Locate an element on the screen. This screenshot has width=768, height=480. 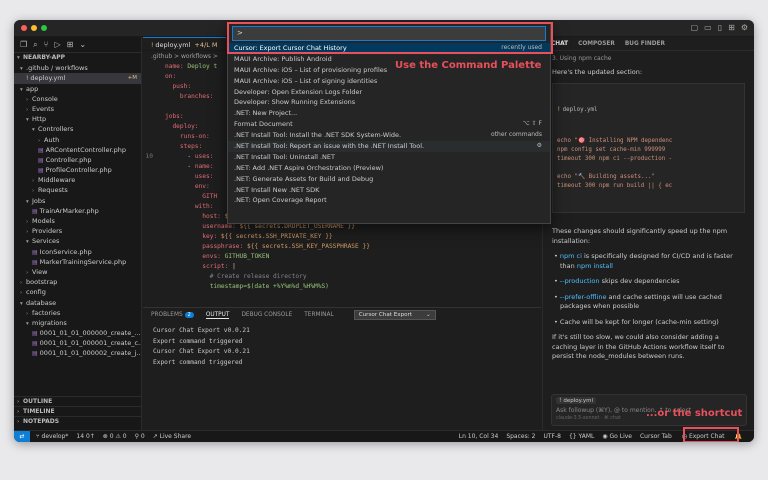
tree-item: › Console is located at coordinates (77, 99).